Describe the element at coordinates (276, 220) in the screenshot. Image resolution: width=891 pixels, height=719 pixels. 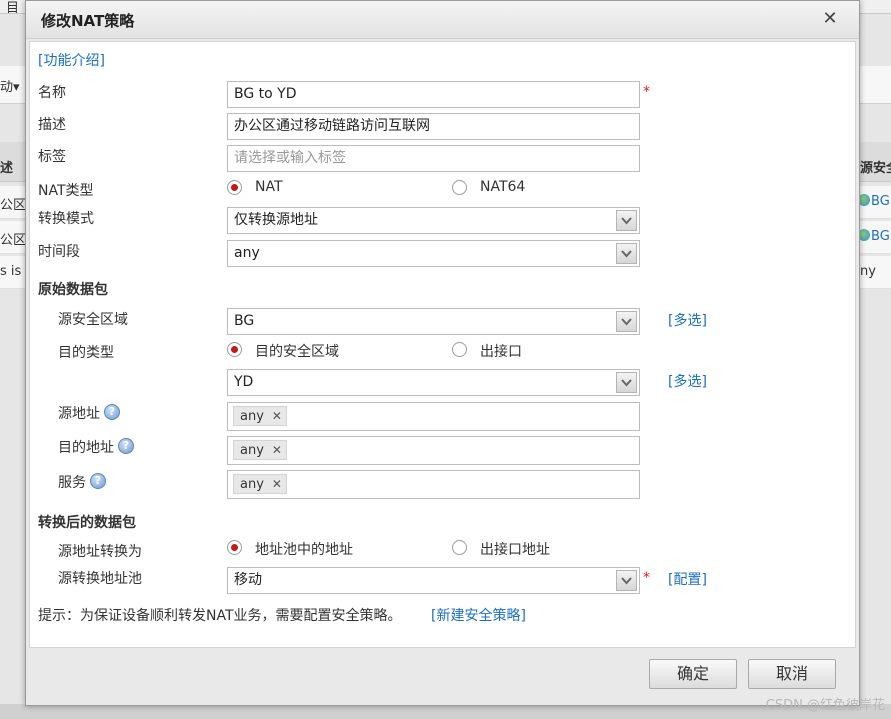
I see `convert-mode-value: 仅转换源地址` at that location.